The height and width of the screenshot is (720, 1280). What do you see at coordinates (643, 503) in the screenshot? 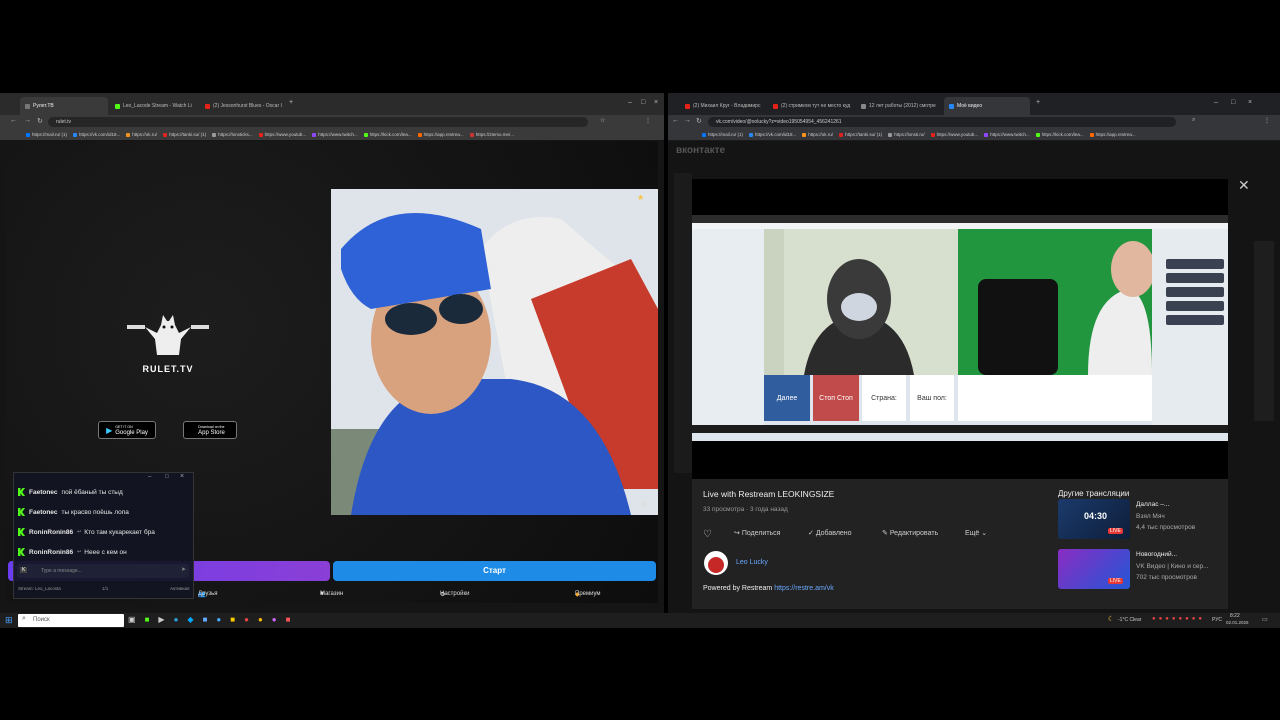
I see `camera-toggle-icon: ◙` at bounding box center [643, 503].